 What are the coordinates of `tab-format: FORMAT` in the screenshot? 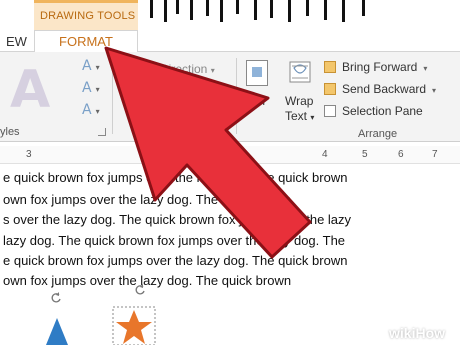 It's located at (86, 41).